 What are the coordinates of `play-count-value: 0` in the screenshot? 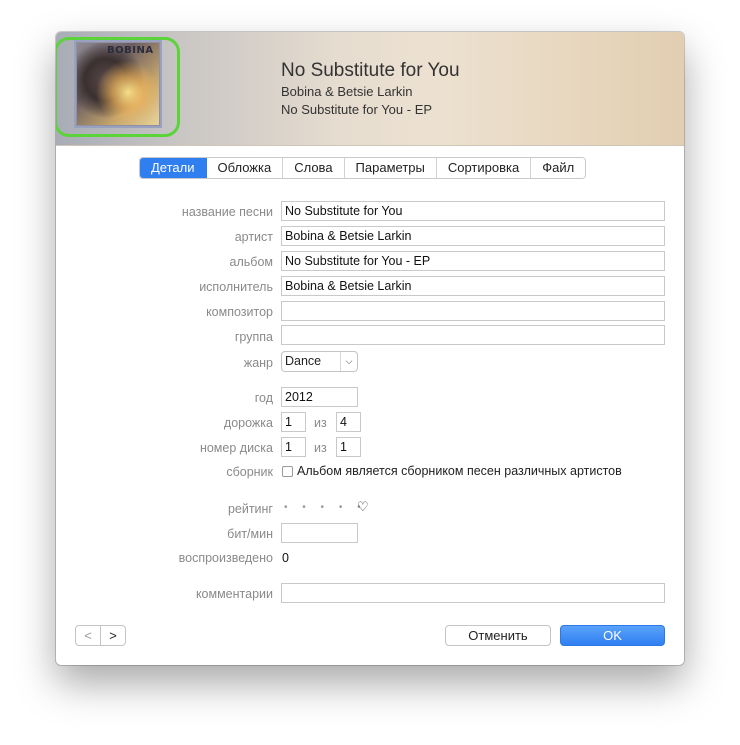 It's located at (285, 558).